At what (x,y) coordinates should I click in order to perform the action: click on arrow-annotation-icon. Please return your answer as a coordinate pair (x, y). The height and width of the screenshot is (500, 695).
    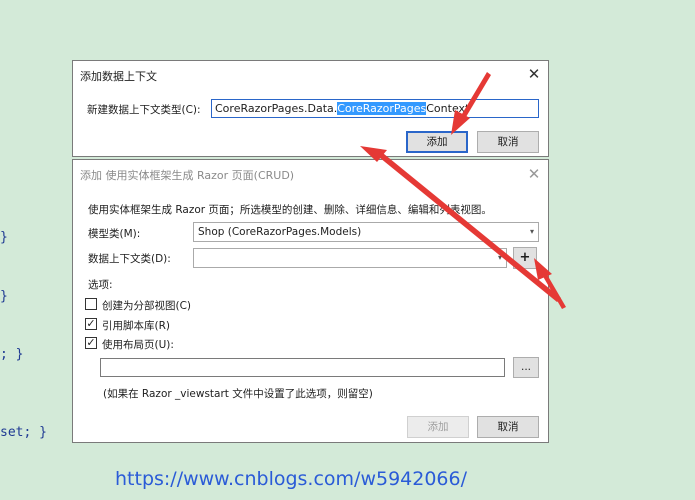
    Looking at the image, I should click on (463, 190).